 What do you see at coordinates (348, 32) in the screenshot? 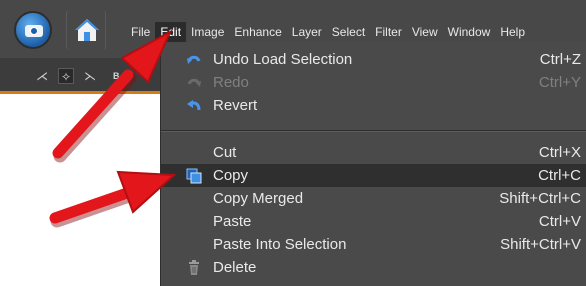
I see `menu-select: Select` at bounding box center [348, 32].